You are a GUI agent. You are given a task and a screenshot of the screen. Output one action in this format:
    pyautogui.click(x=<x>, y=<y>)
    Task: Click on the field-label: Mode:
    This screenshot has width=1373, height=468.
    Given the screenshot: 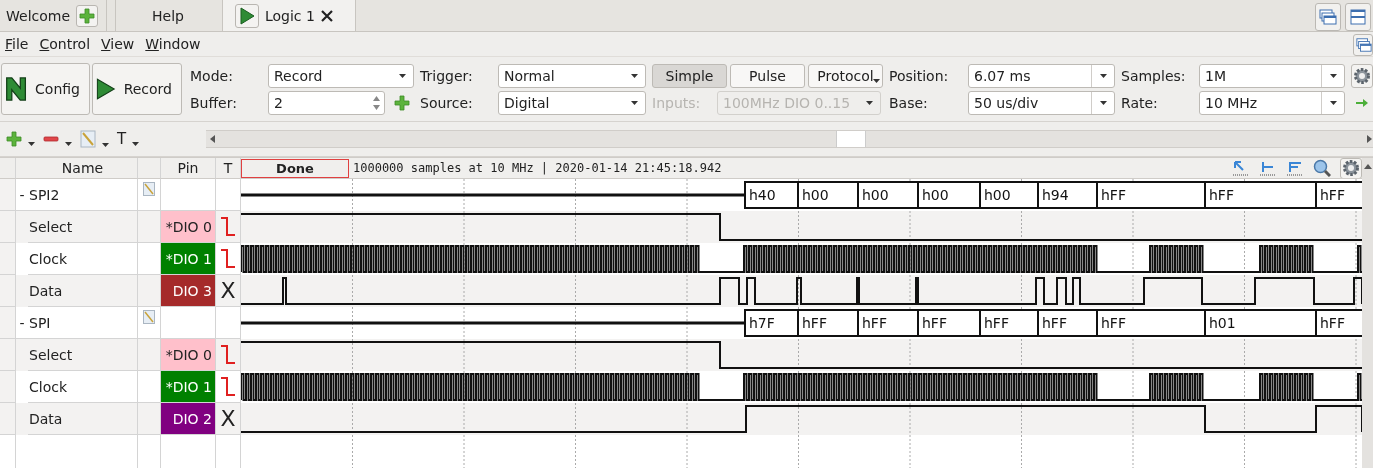 What is the action you would take?
    pyautogui.click(x=212, y=75)
    